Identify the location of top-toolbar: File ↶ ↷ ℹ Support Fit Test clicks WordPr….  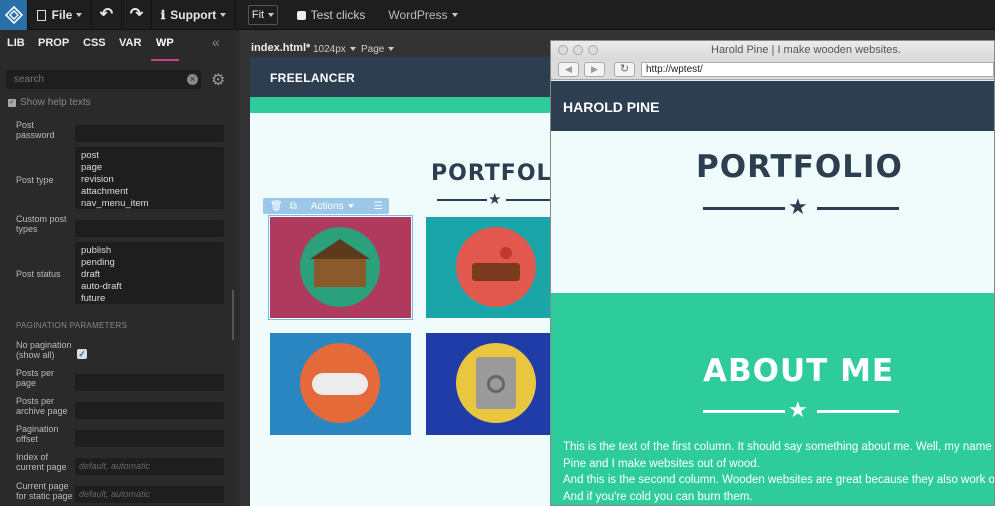
(497, 15).